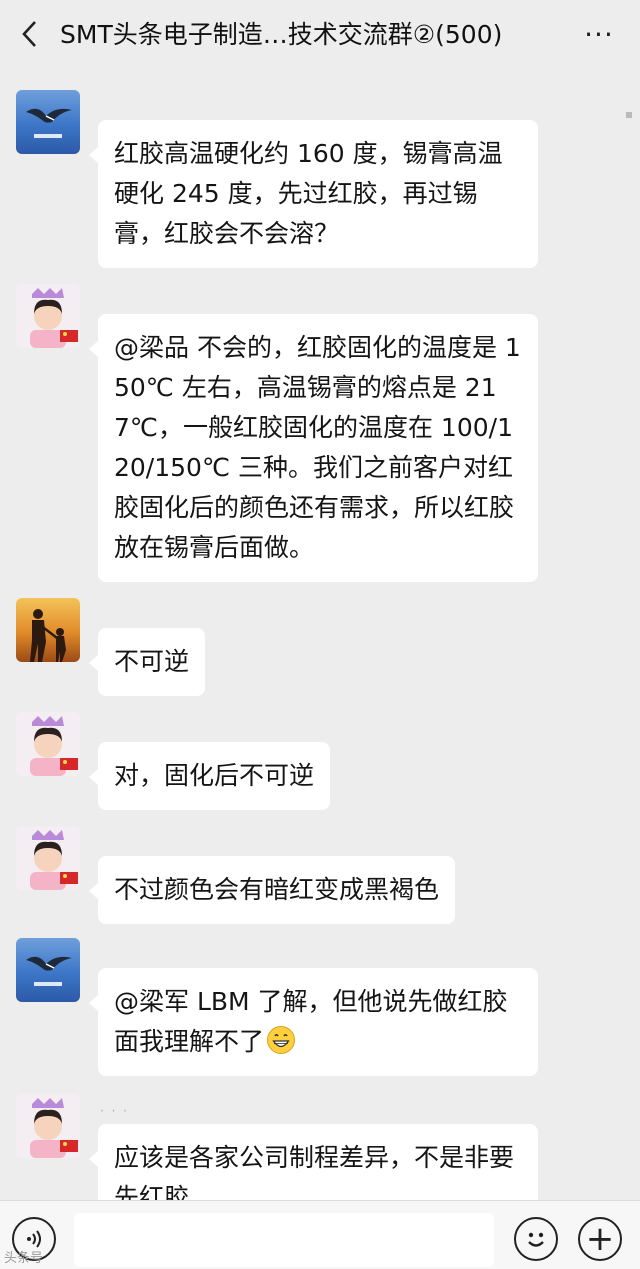 The width and height of the screenshot is (640, 1269). I want to click on scroll-indicator, so click(629, 115).